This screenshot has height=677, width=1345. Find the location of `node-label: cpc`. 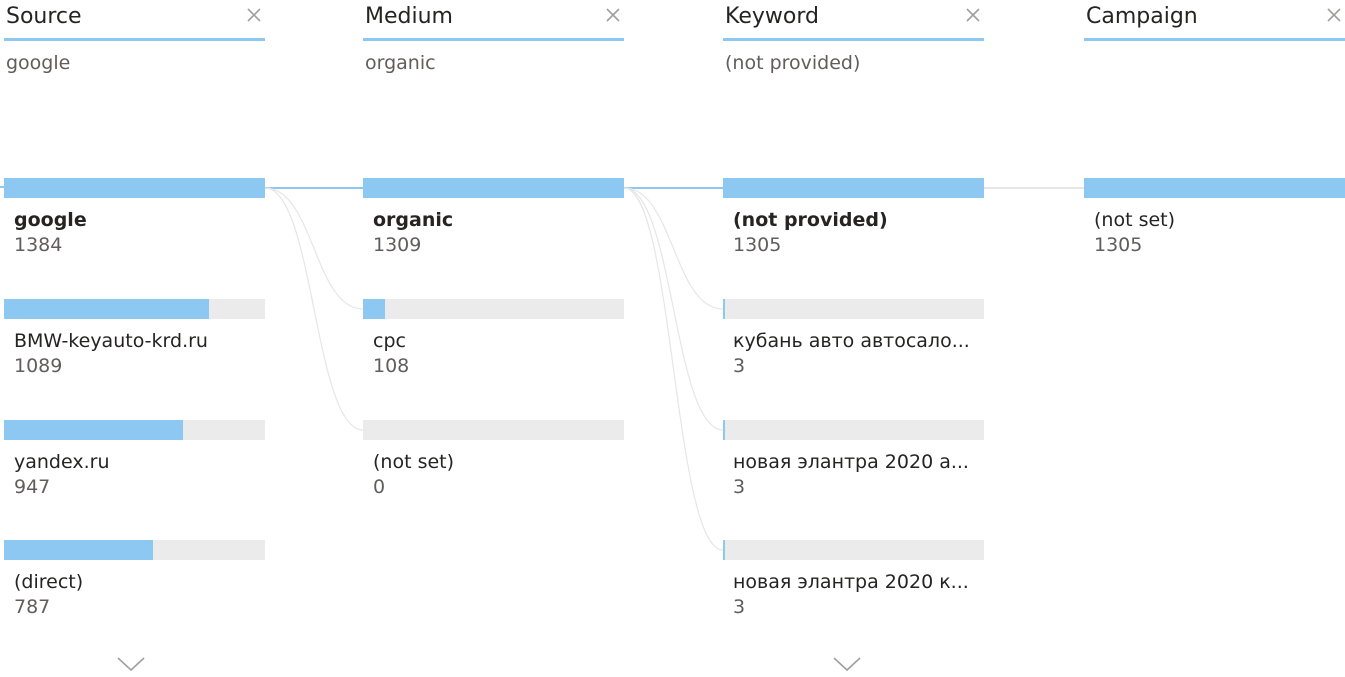

node-label: cpc is located at coordinates (389, 341).